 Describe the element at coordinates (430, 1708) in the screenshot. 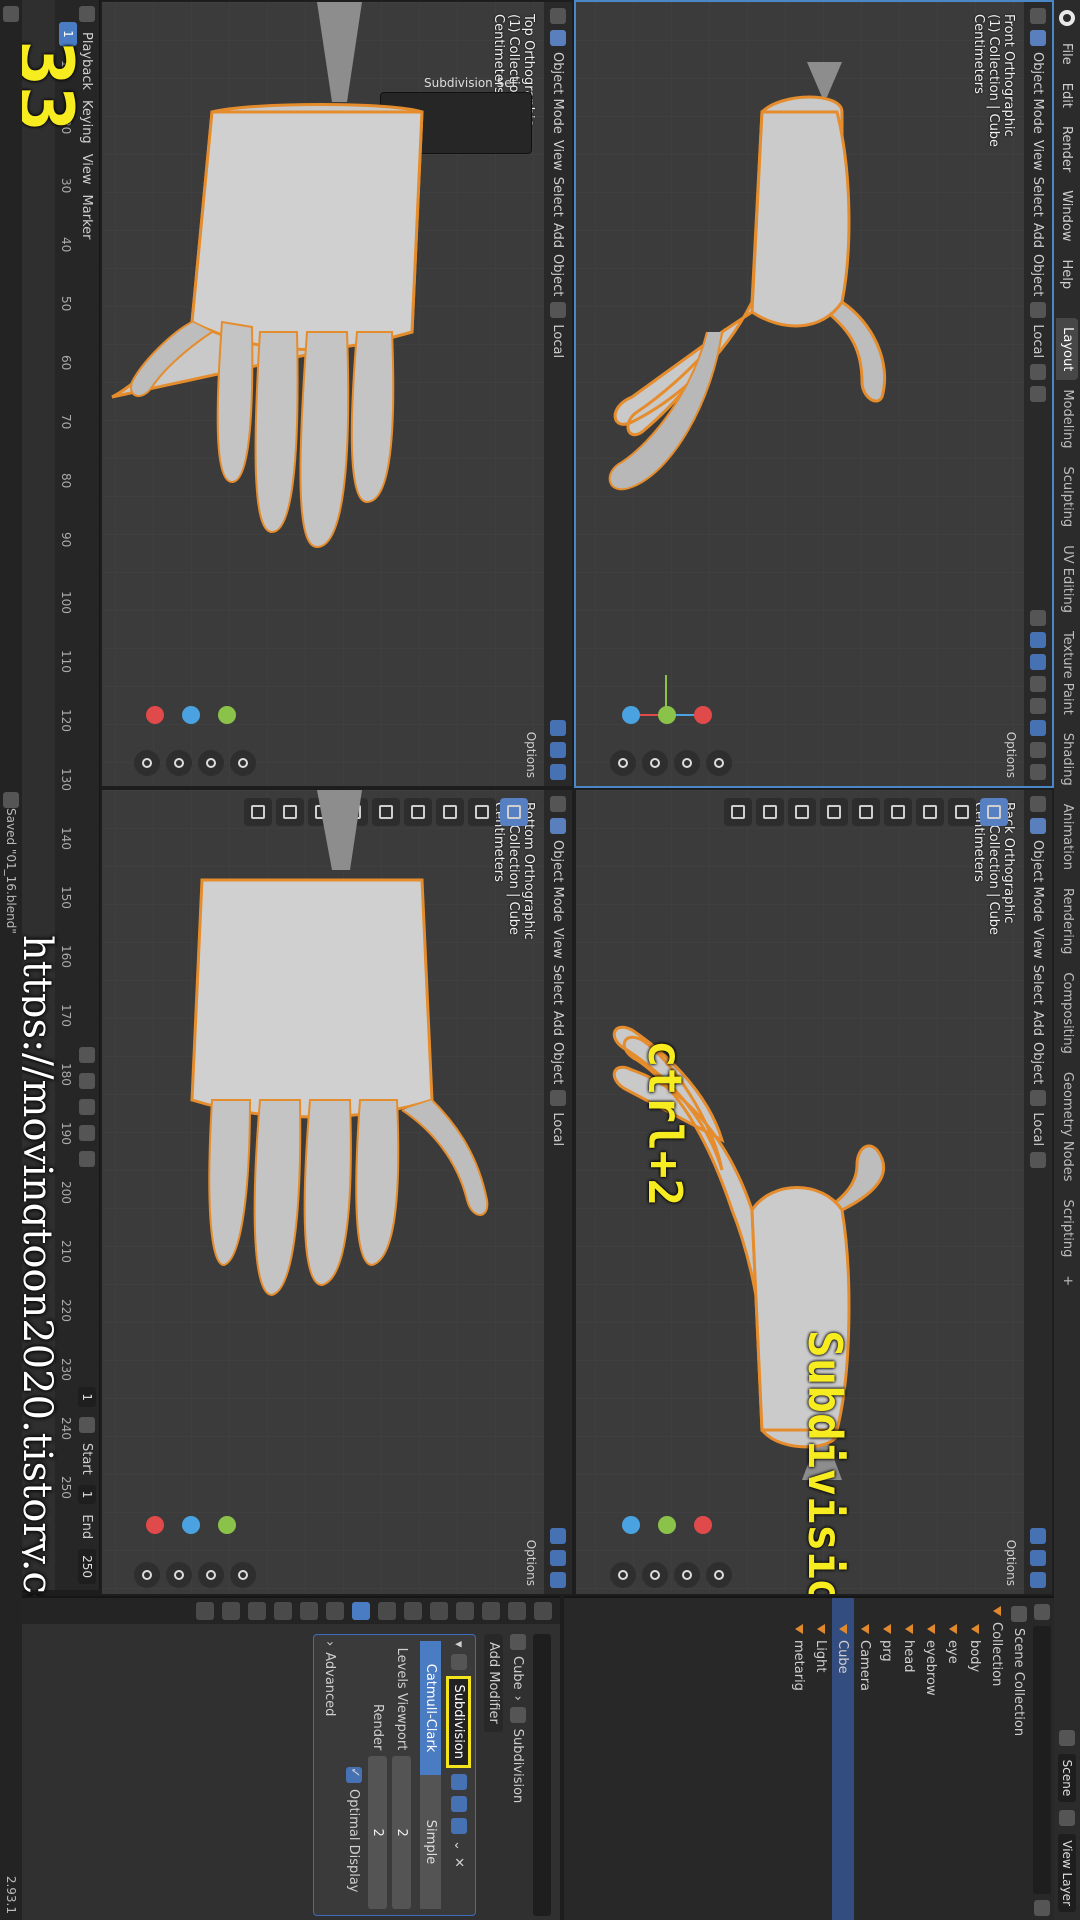

I see `catmull-clark-option: Catmull-Clark` at that location.